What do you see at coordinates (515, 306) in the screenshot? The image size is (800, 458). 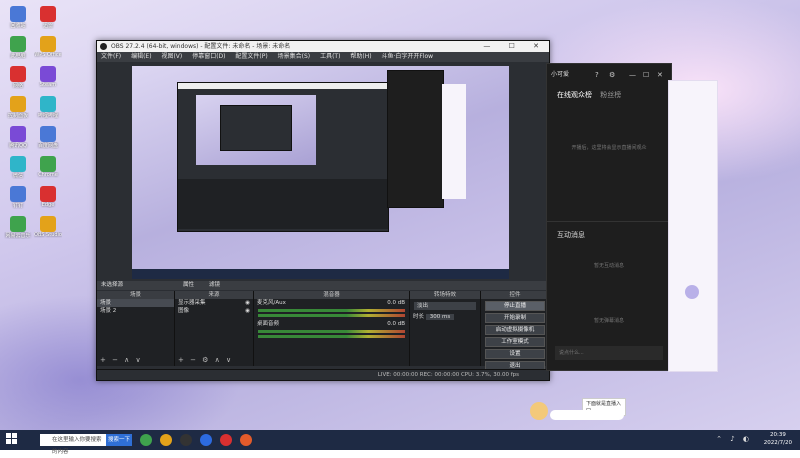 I see `stop-streaming-button: 停止直播` at bounding box center [515, 306].